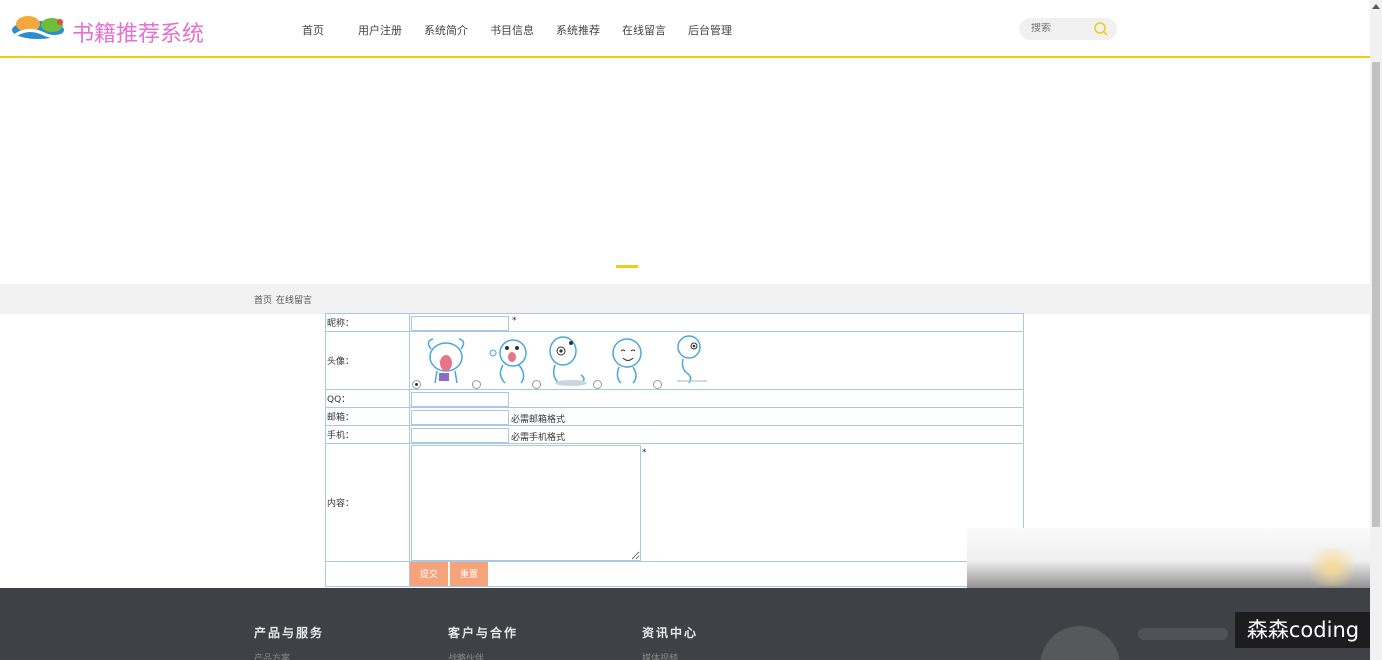  What do you see at coordinates (512, 30) in the screenshot?
I see `nav-item-books: 书目信息` at bounding box center [512, 30].